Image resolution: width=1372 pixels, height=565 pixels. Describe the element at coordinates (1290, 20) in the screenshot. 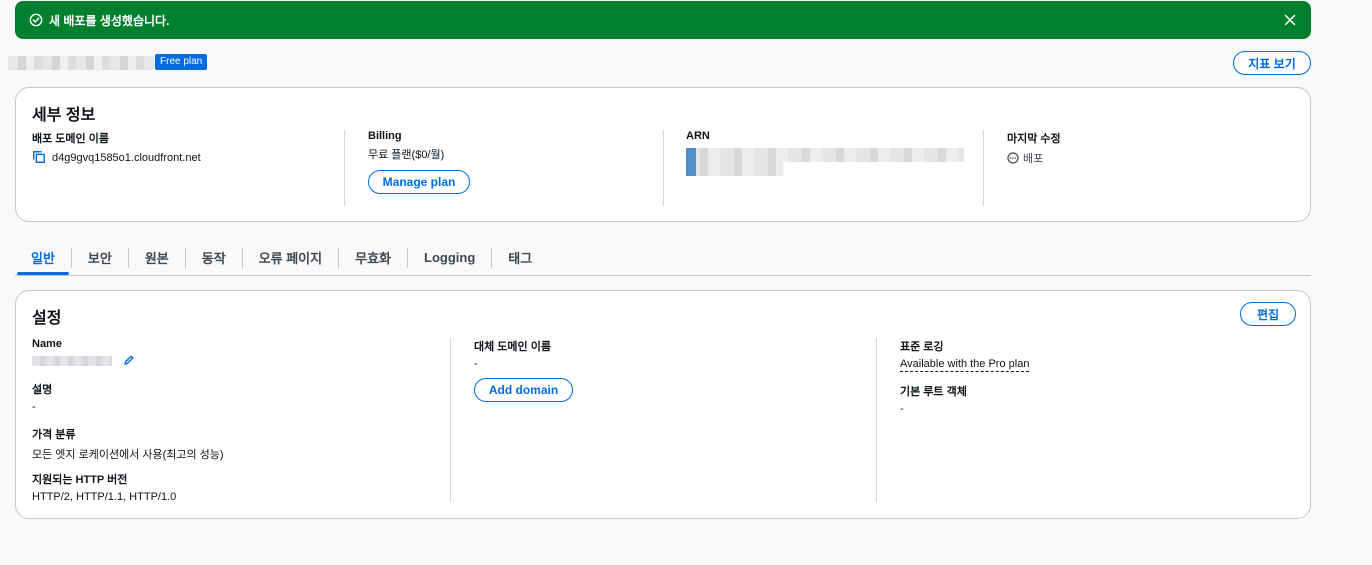

I see `close-icon` at that location.